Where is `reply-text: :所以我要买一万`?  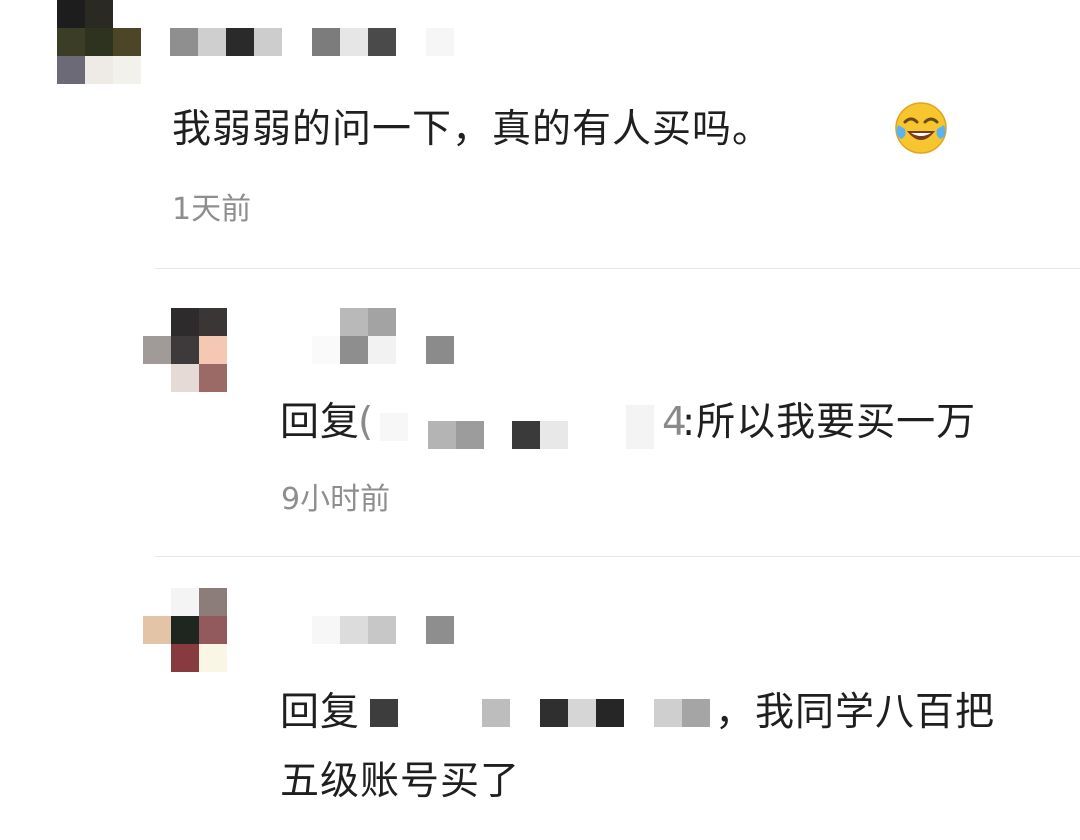
reply-text: :所以我要买一万 is located at coordinates (829, 422).